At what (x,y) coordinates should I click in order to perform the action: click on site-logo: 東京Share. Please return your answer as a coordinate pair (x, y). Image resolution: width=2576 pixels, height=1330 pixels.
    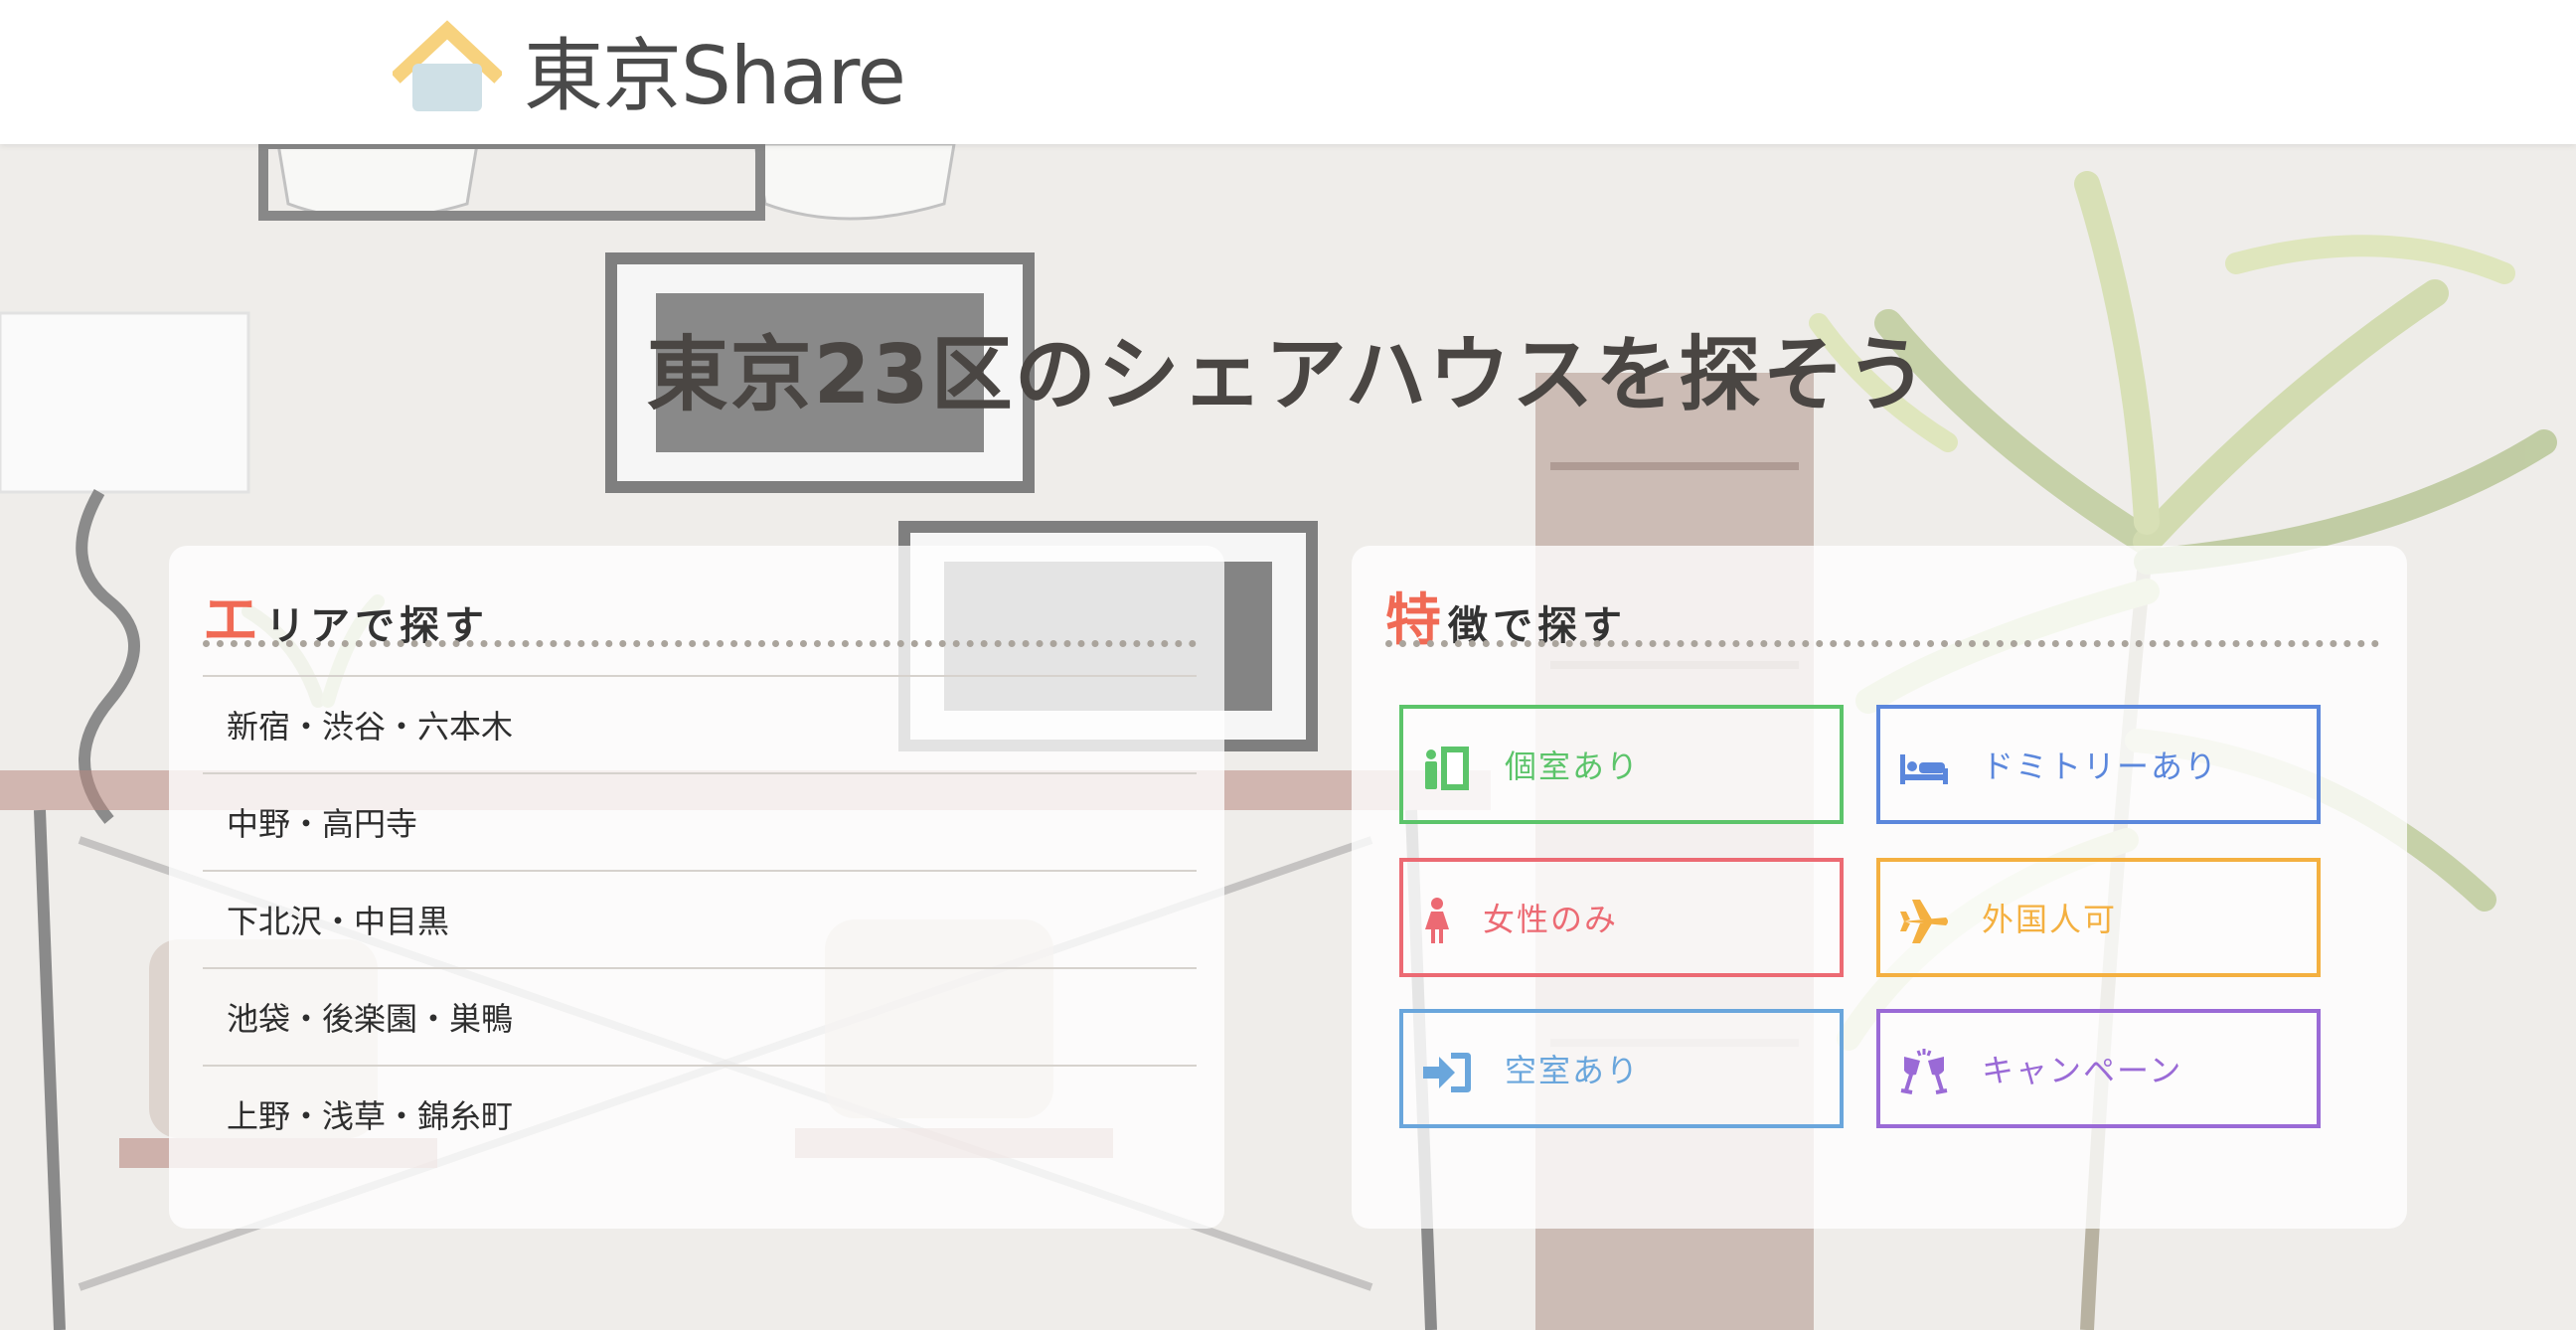
    Looking at the image, I should click on (648, 71).